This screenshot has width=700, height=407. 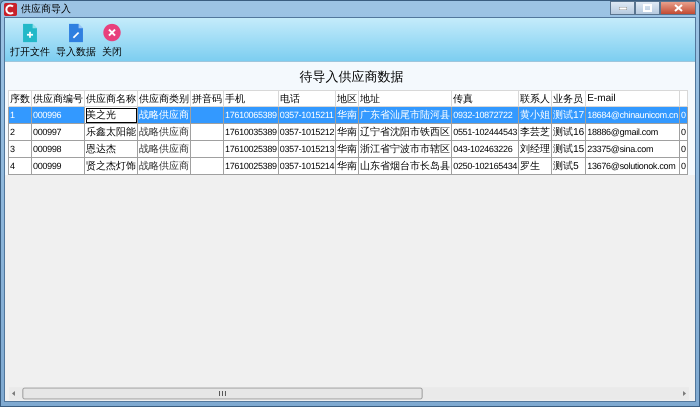 I want to click on table-cell: 3, so click(x=20, y=149).